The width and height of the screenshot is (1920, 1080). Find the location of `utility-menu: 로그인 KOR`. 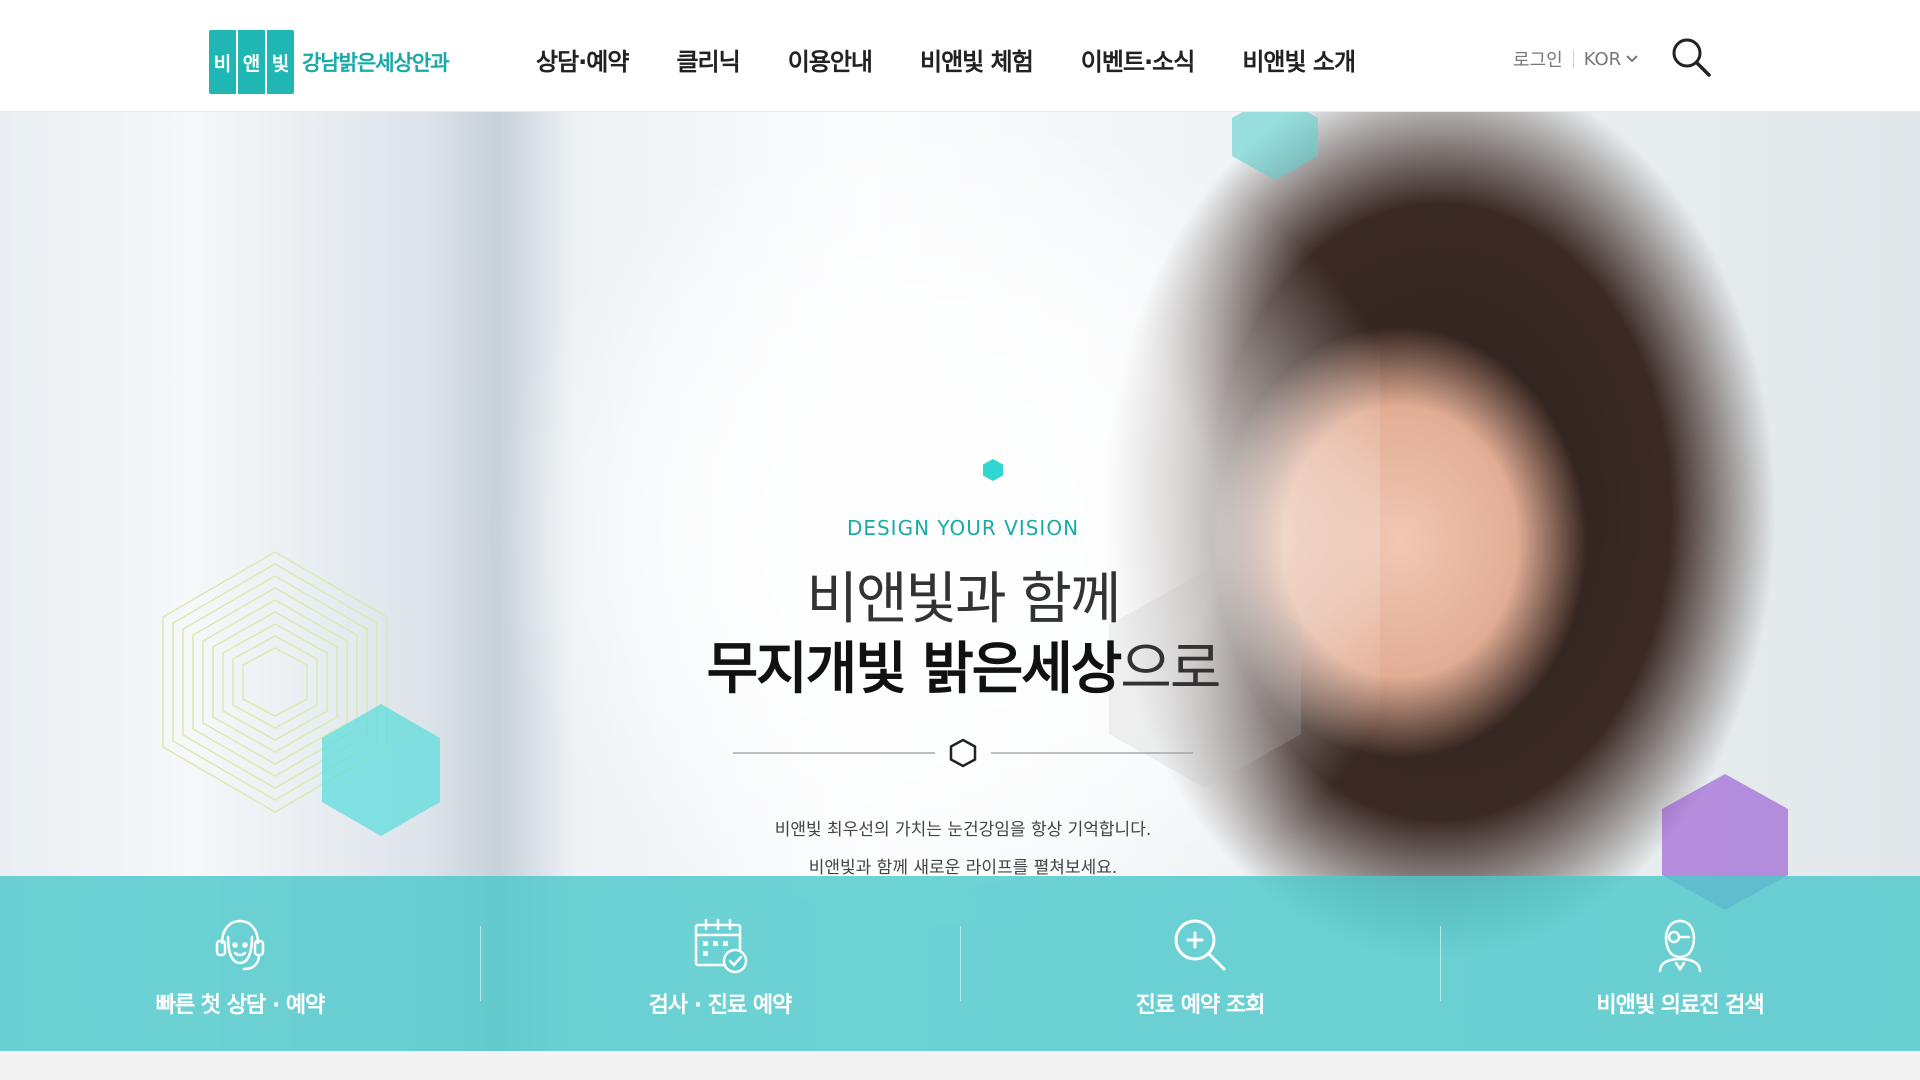

utility-menu: 로그인 KOR is located at coordinates (1575, 59).